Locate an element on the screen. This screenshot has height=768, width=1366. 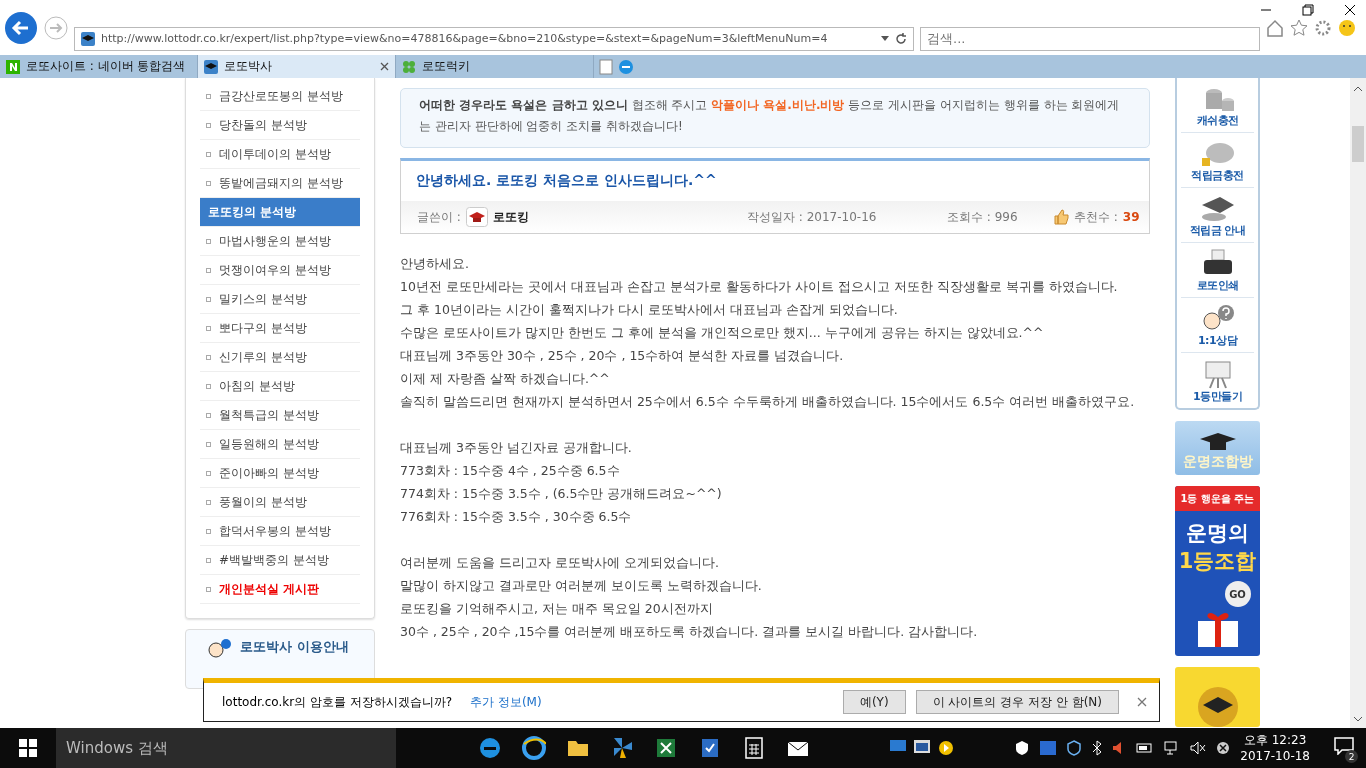
back-icon is located at coordinates (21, 27).